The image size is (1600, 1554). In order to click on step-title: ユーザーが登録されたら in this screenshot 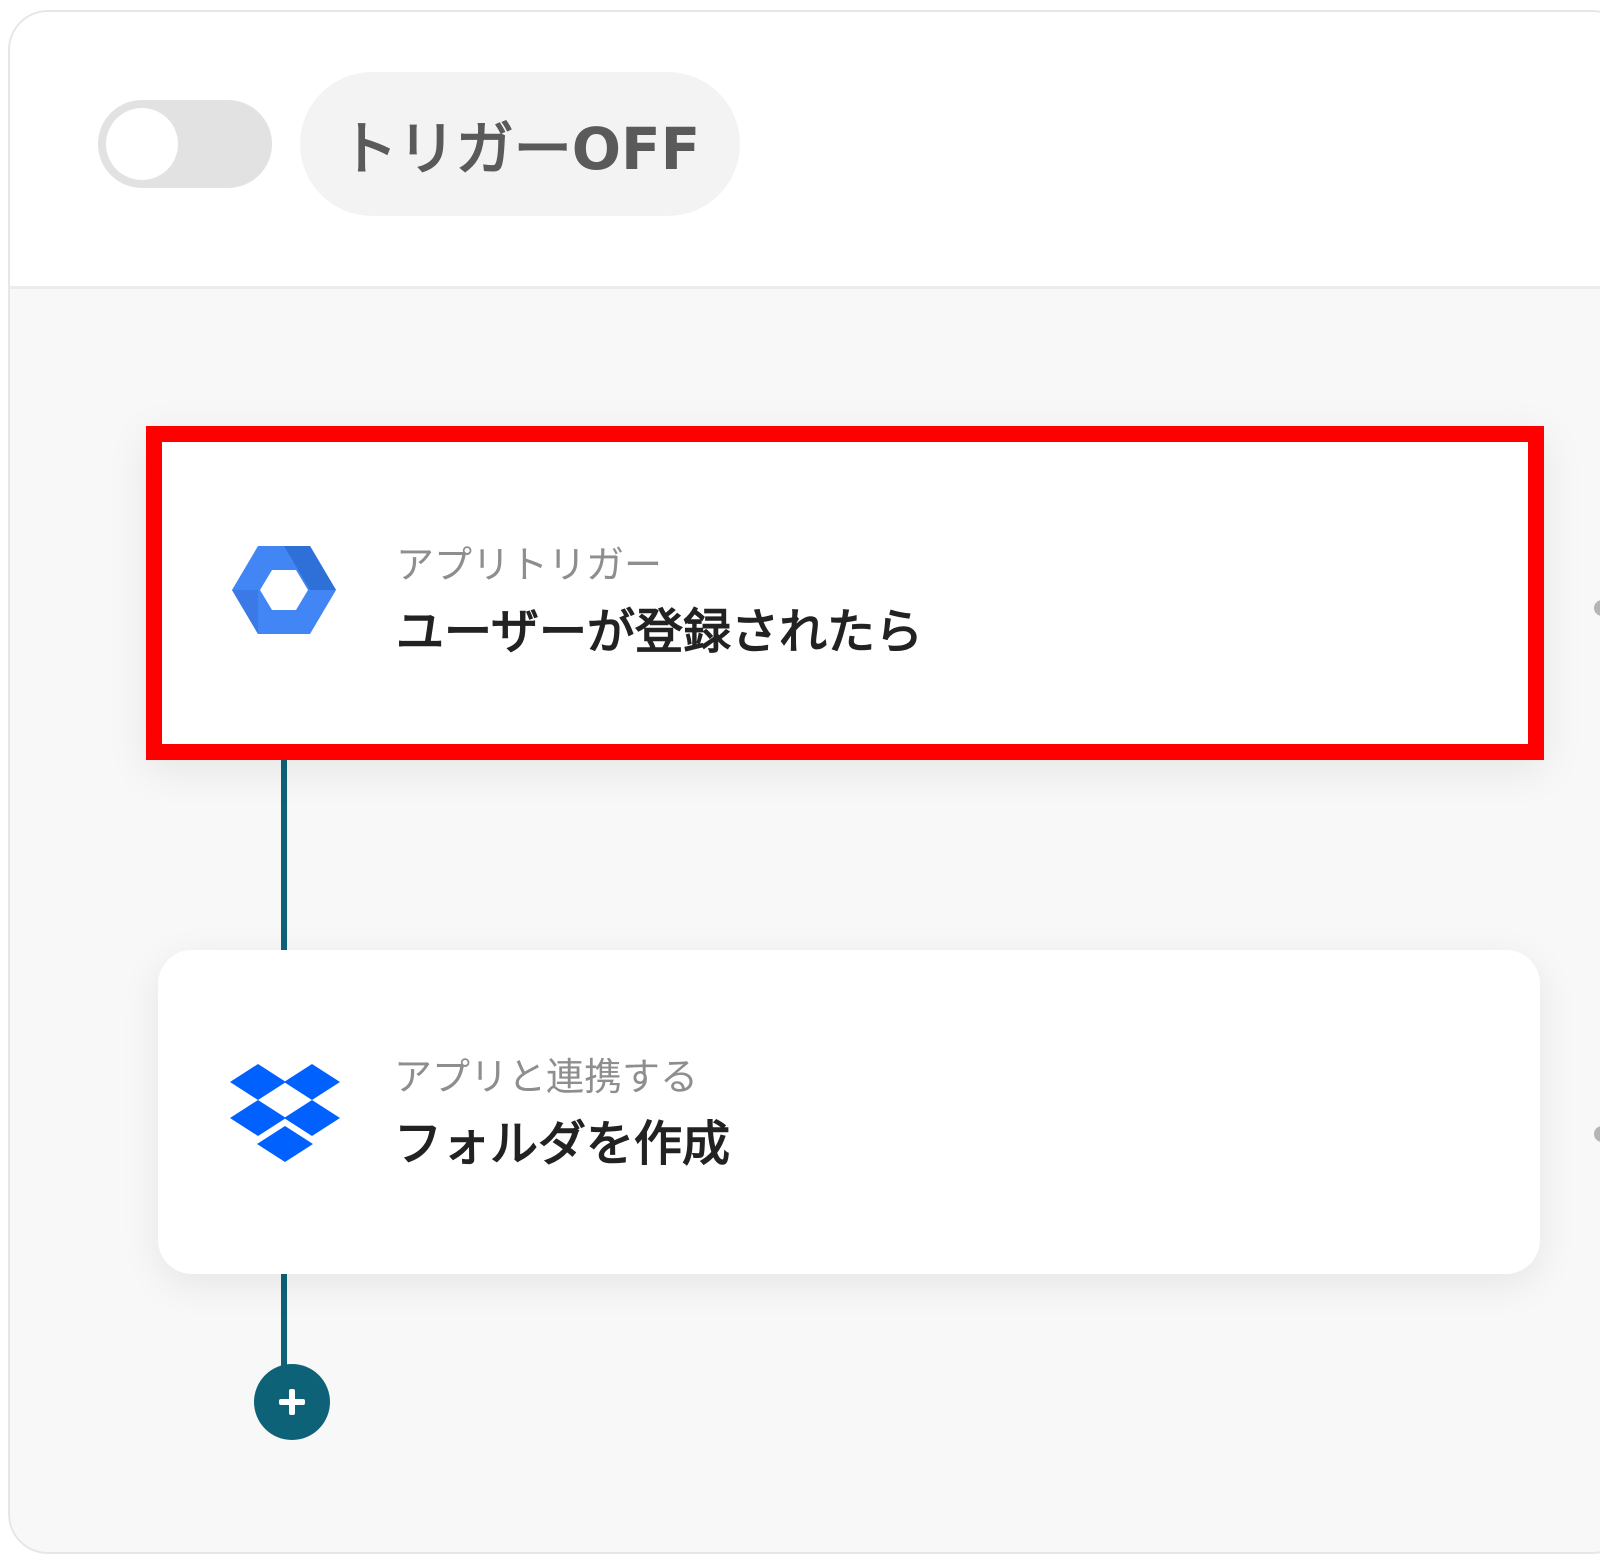, I will do `click(660, 632)`.